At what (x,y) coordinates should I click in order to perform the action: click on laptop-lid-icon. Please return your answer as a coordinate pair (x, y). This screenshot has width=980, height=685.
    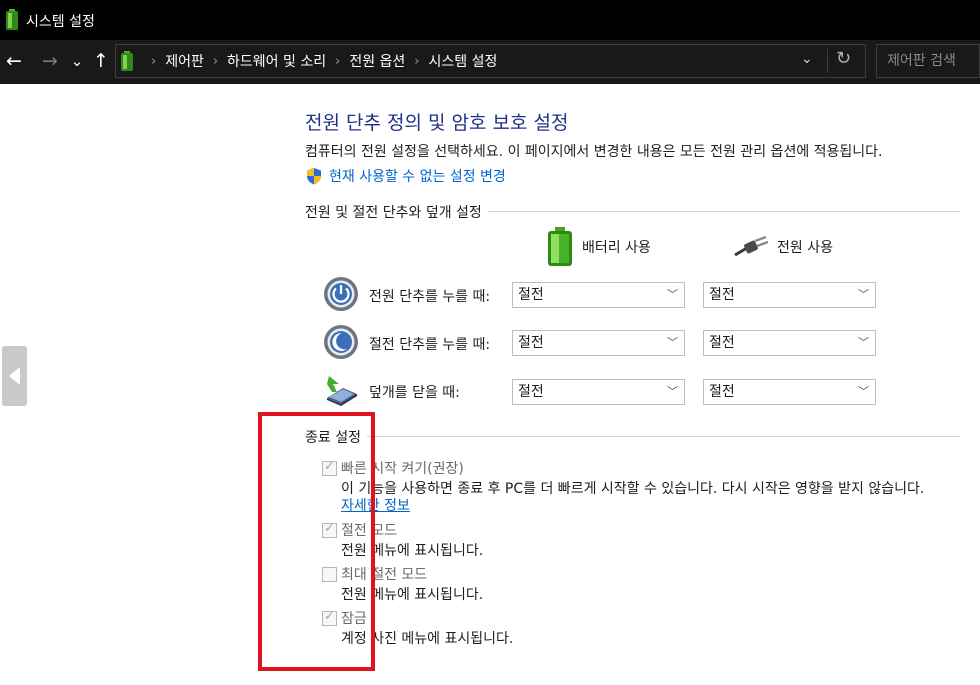
    Looking at the image, I should click on (342, 391).